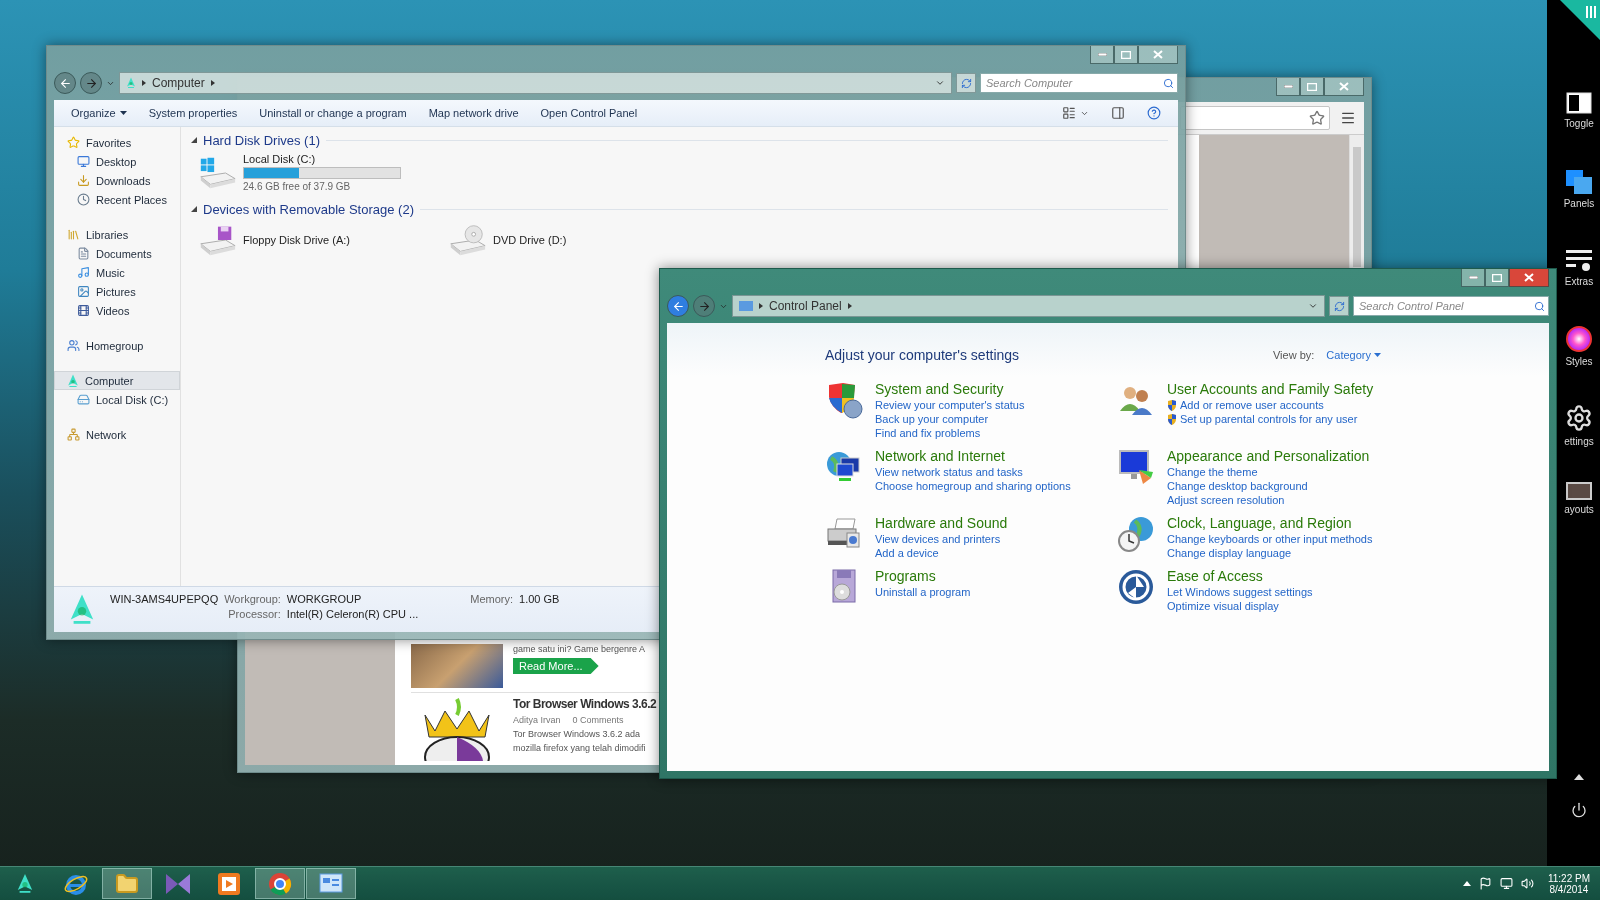  I want to click on category-link: Appearance and Personalization, so click(1268, 456).